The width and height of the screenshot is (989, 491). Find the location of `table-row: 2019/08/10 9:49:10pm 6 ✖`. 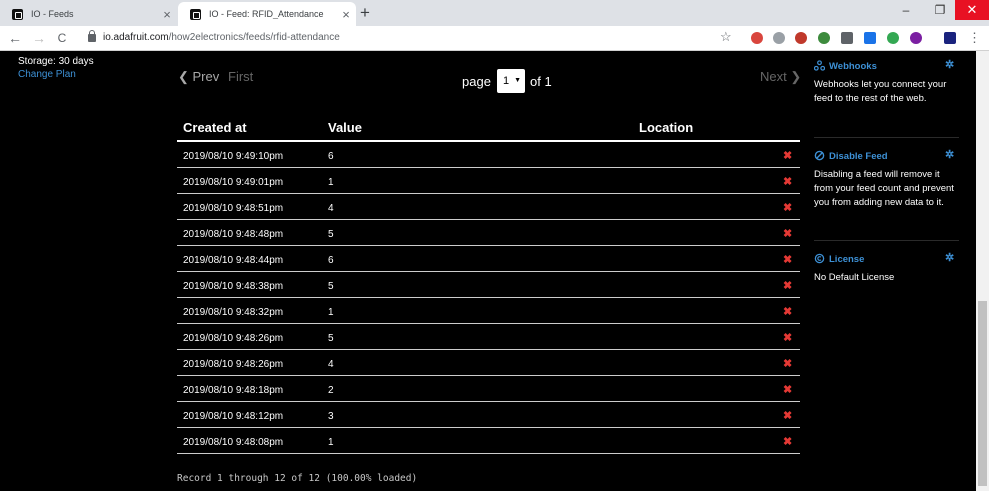

table-row: 2019/08/10 9:49:10pm 6 ✖ is located at coordinates (488, 155).